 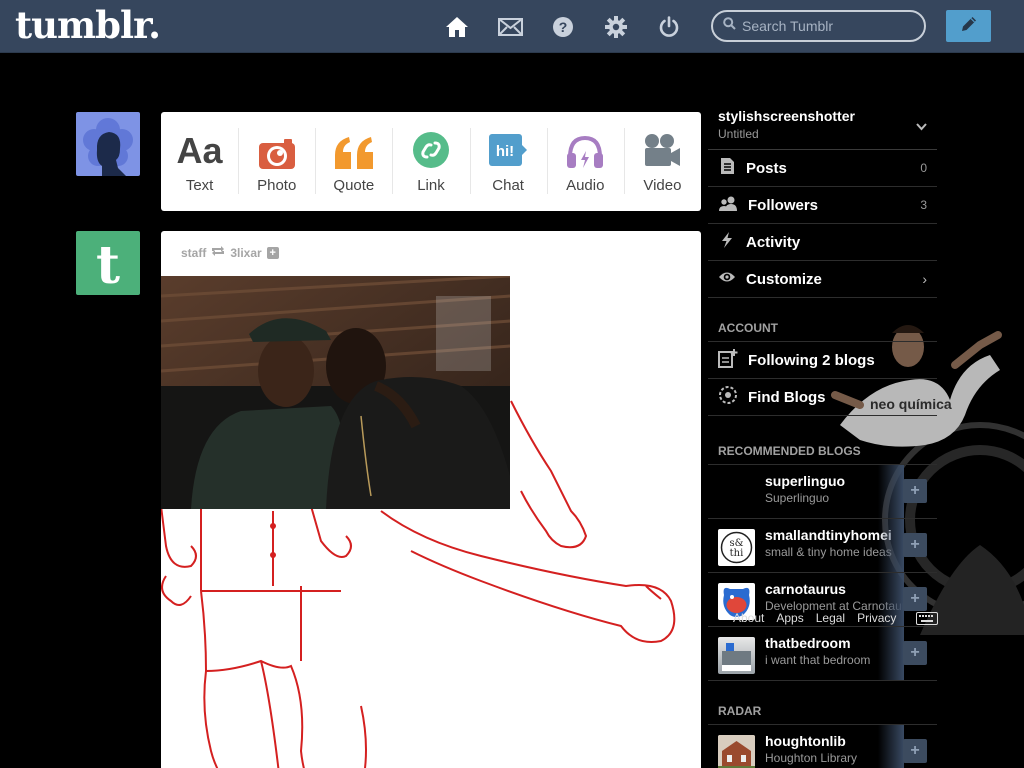 I want to click on text-icon: Aa, so click(x=199, y=150).